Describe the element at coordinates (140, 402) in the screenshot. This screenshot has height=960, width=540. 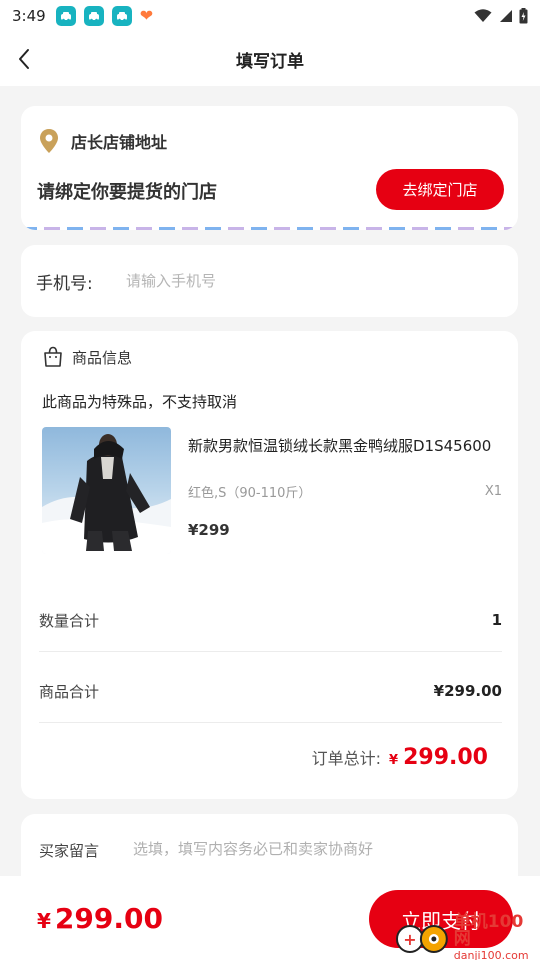
I see `goods-notice: 此商品为特殊品，不支持取消` at that location.